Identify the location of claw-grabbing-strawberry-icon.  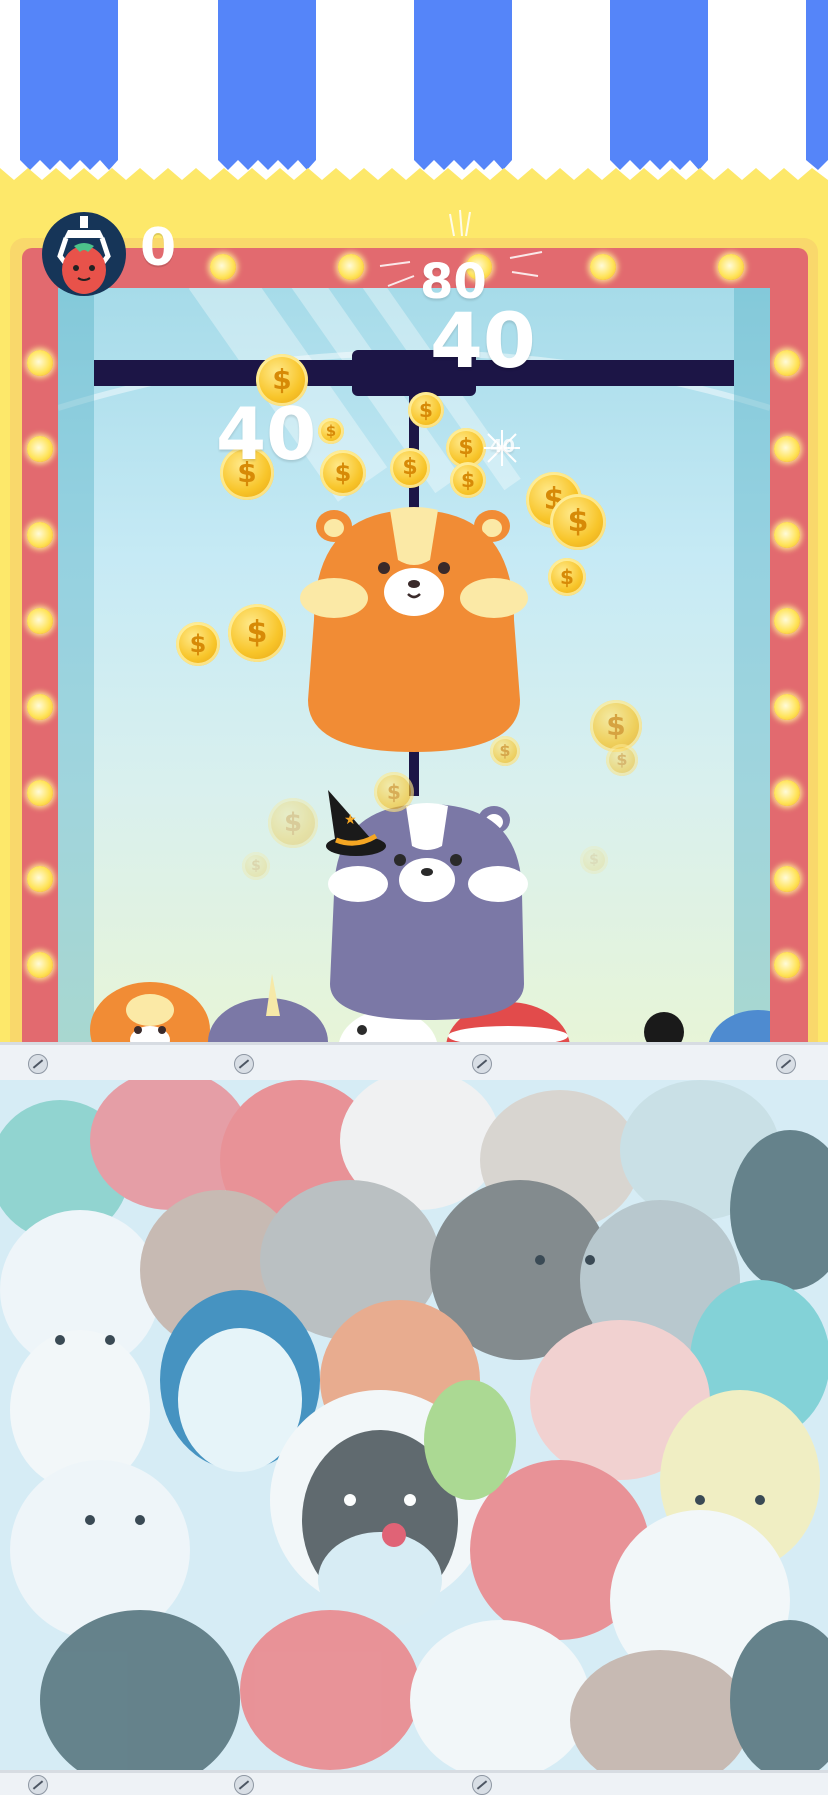
(84, 255).